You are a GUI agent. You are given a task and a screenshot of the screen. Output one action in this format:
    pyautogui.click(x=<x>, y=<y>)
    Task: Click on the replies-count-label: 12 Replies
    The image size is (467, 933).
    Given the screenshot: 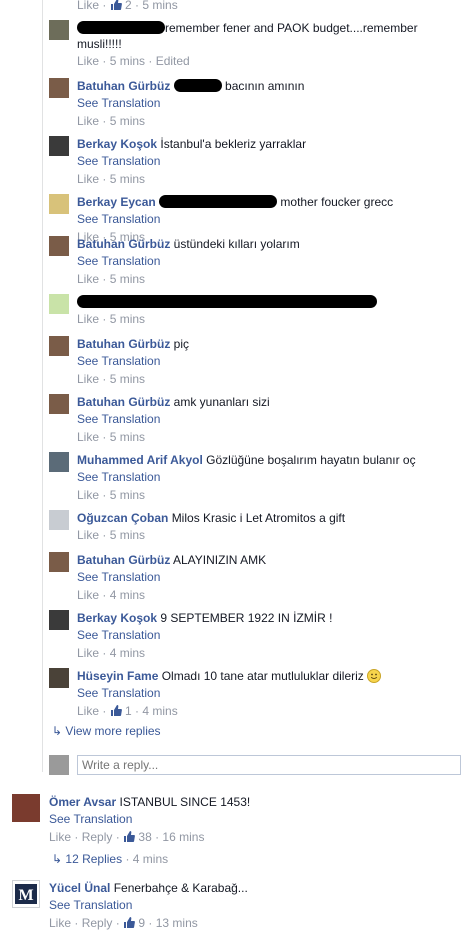 What is the action you would take?
    pyautogui.click(x=94, y=859)
    